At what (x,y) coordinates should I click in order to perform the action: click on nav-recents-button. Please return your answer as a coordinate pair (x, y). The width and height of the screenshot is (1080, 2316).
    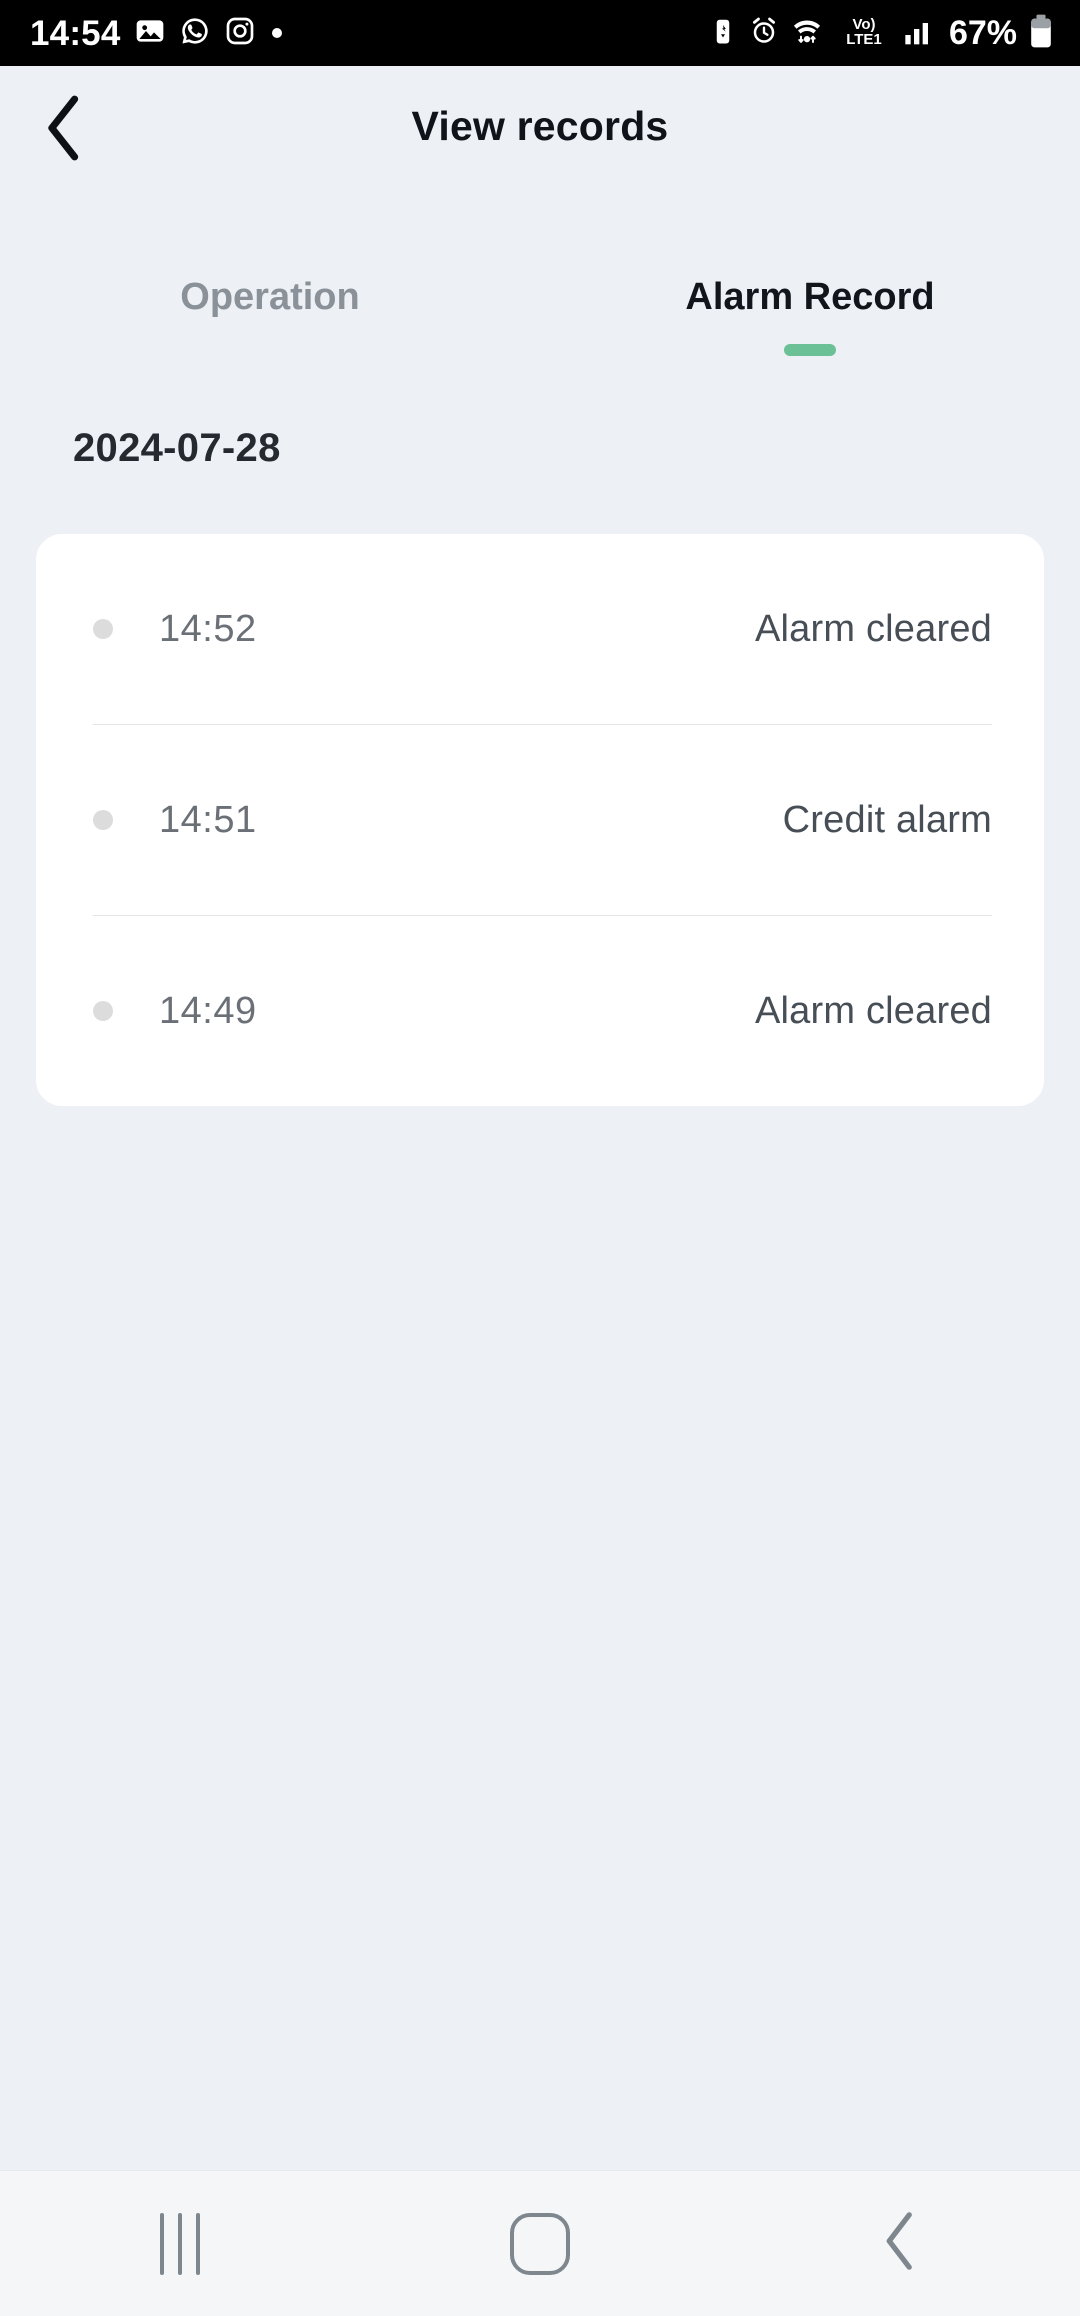
    Looking at the image, I should click on (180, 2243).